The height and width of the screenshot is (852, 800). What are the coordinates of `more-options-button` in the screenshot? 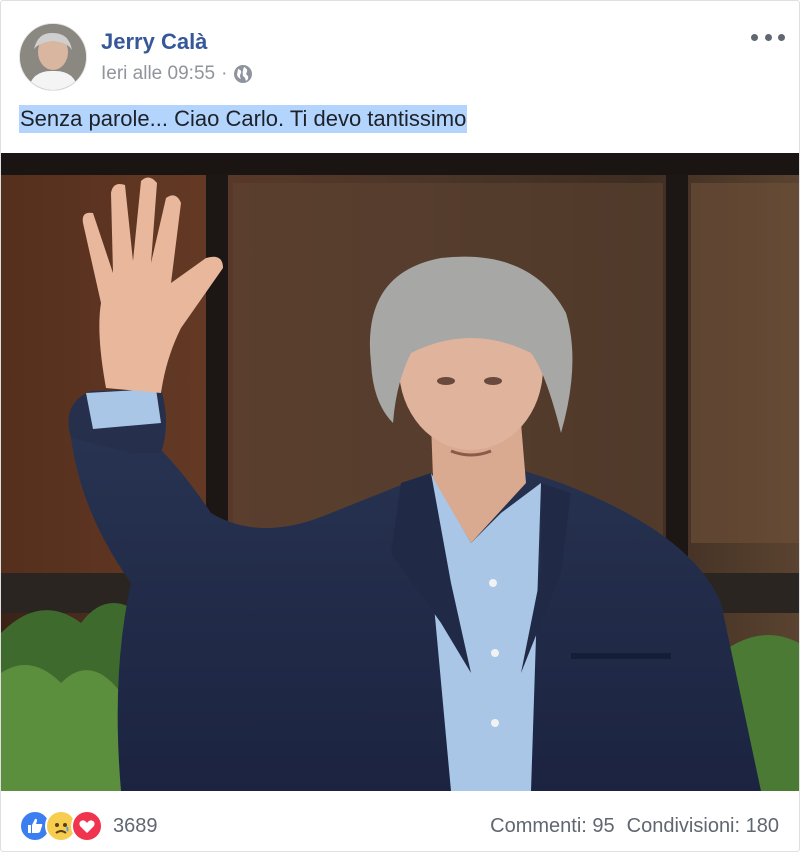 It's located at (768, 37).